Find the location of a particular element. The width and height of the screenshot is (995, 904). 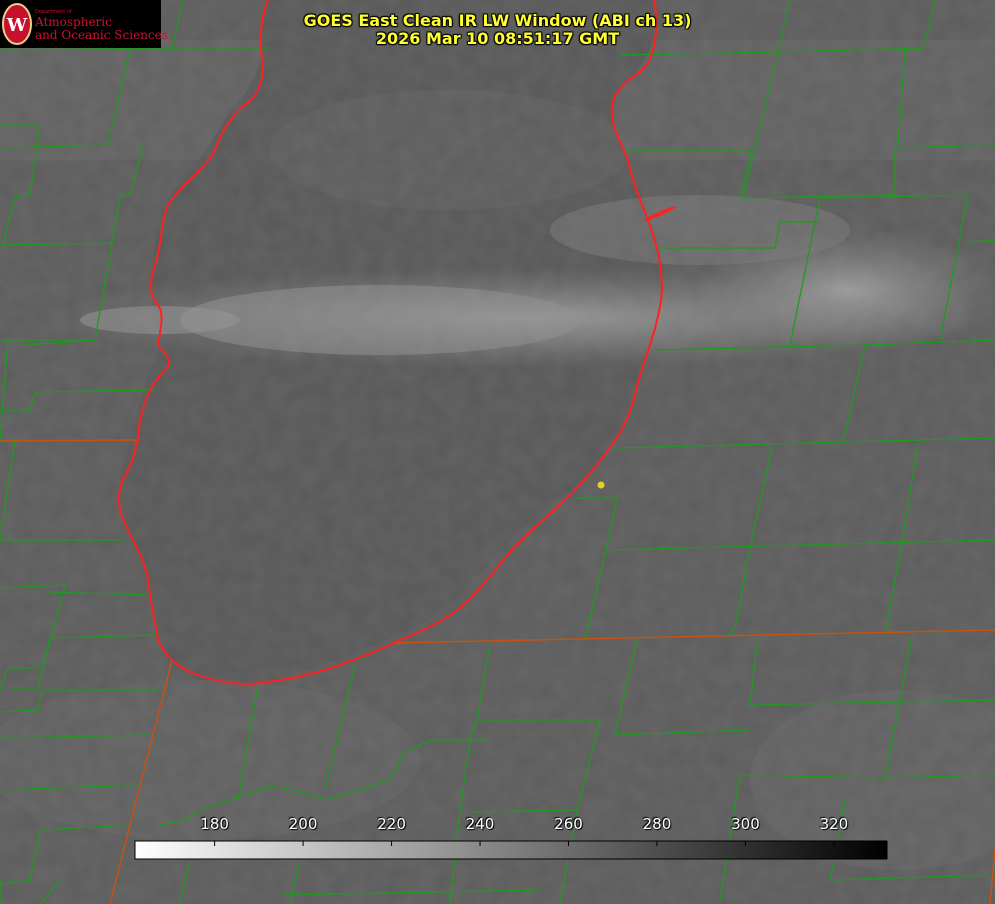

colorbar-tick-label: 200 is located at coordinates (303, 824).